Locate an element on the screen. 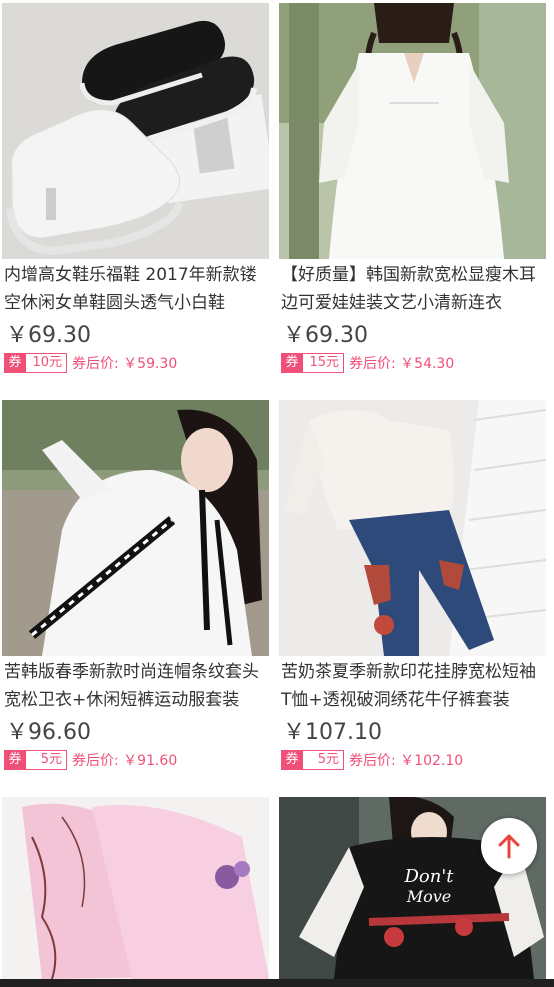 This screenshot has width=554, height=987. svg-text: Move is located at coordinates (429, 896).